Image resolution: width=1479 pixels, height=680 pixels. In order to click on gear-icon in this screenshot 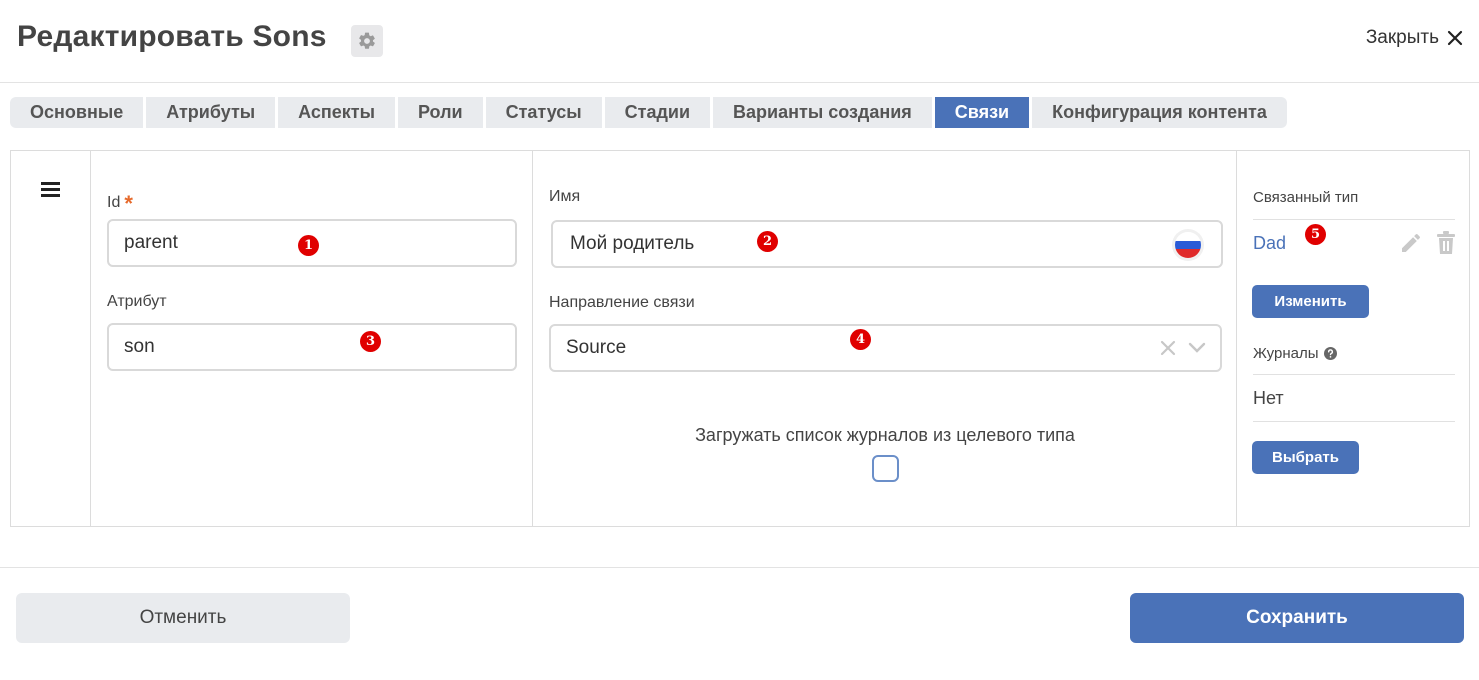, I will do `click(367, 40)`.